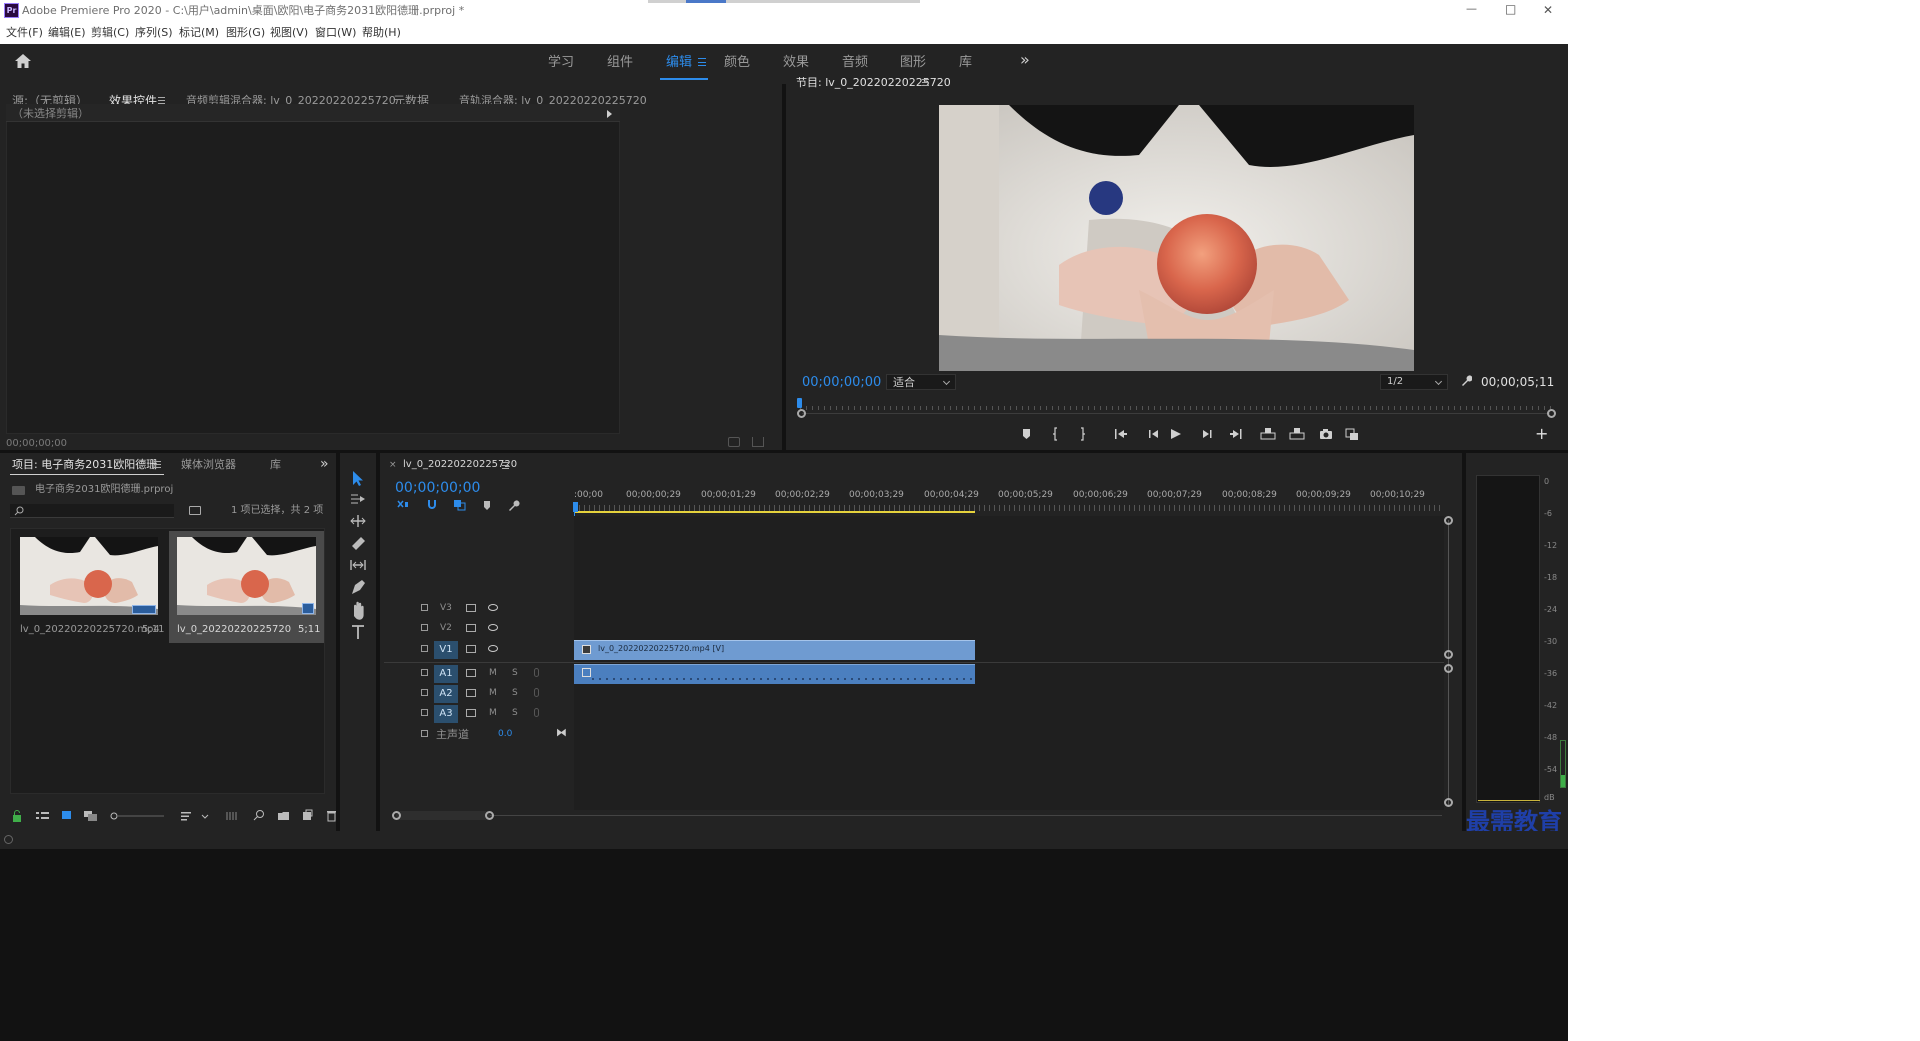 This screenshot has height=1041, width=1920. What do you see at coordinates (89, 586) in the screenshot?
I see `project-item: lv_0_20220220225720.mp4 5;11` at bounding box center [89, 586].